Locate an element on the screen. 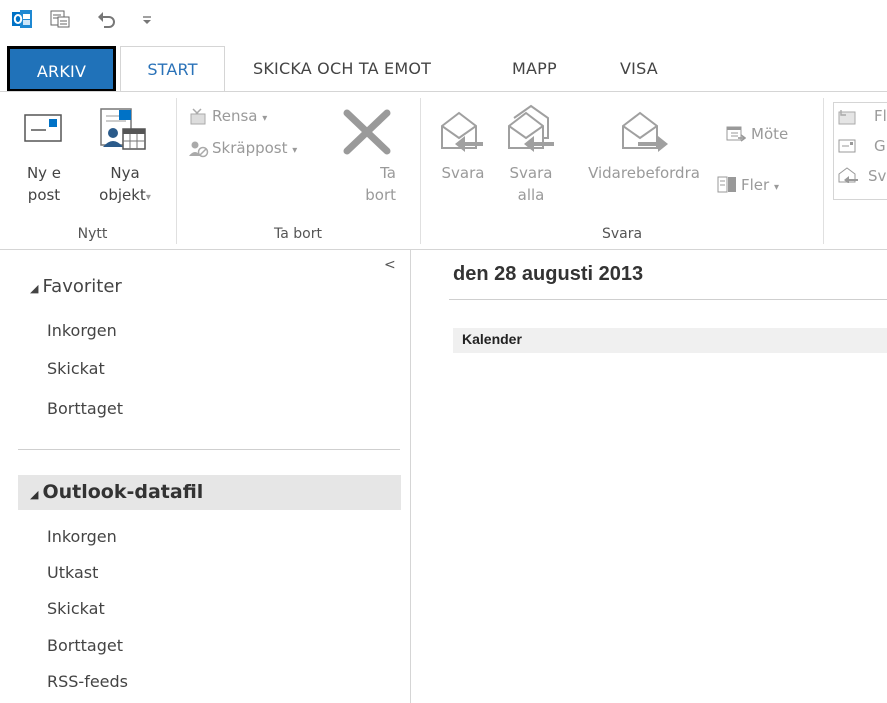 This screenshot has height=703, width=887. datafile-header: ◢ Outlook-datafil is located at coordinates (116, 492).